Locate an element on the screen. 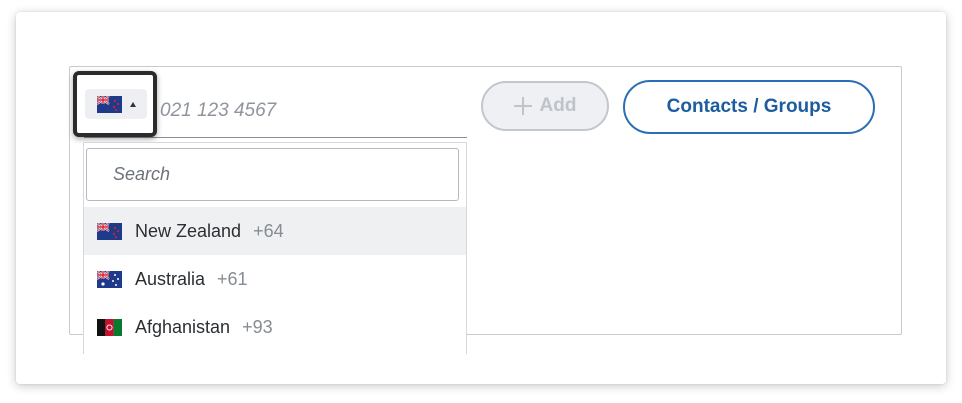  contacts-groups-label: Contacts / Groups is located at coordinates (749, 106).